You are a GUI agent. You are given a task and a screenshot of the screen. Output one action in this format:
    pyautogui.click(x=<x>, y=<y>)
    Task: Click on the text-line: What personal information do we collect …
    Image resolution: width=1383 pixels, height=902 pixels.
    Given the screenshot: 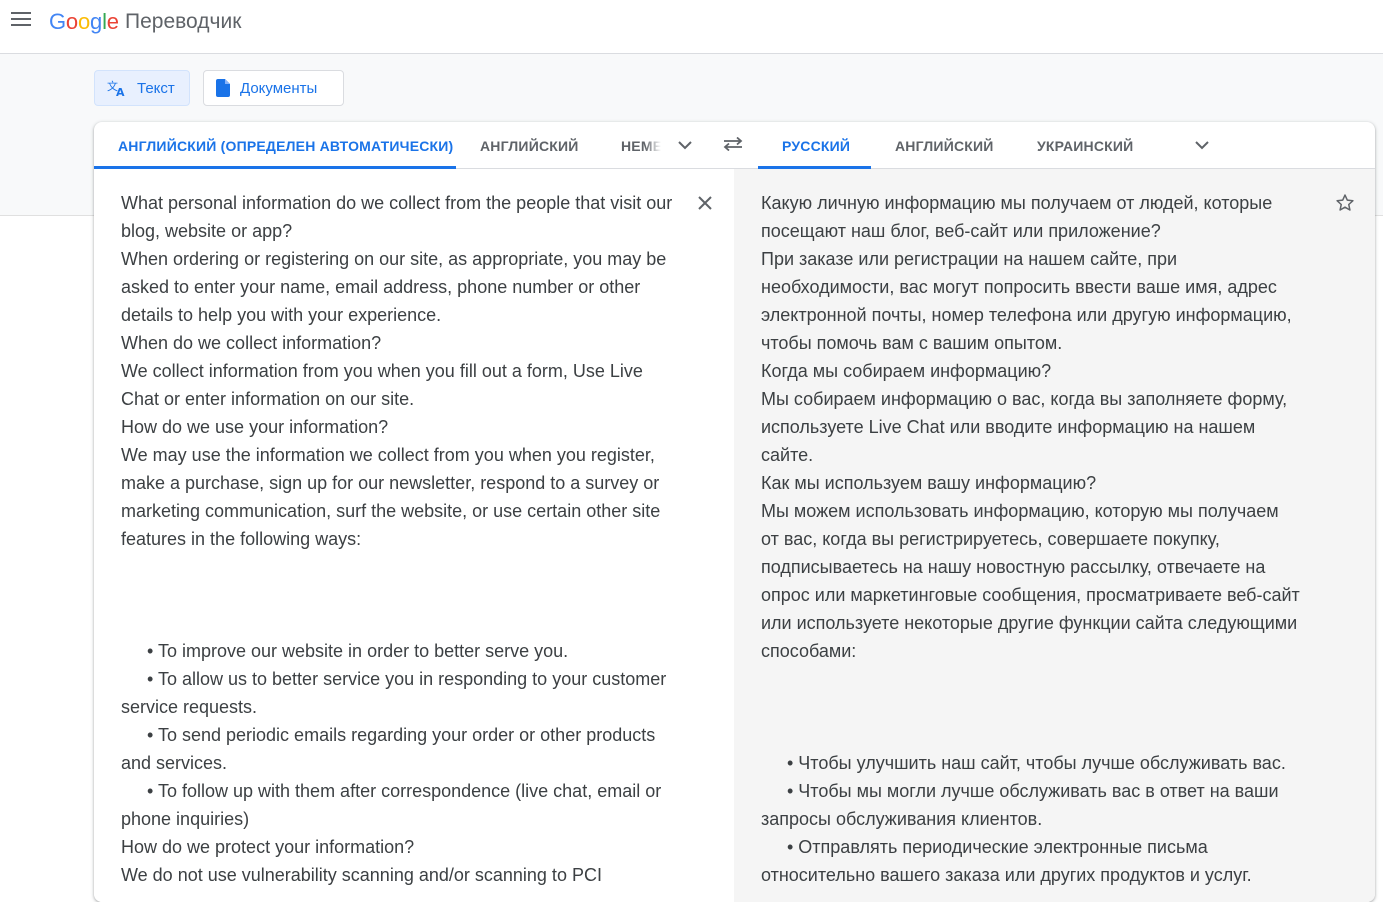 What is the action you would take?
    pyautogui.click(x=397, y=203)
    